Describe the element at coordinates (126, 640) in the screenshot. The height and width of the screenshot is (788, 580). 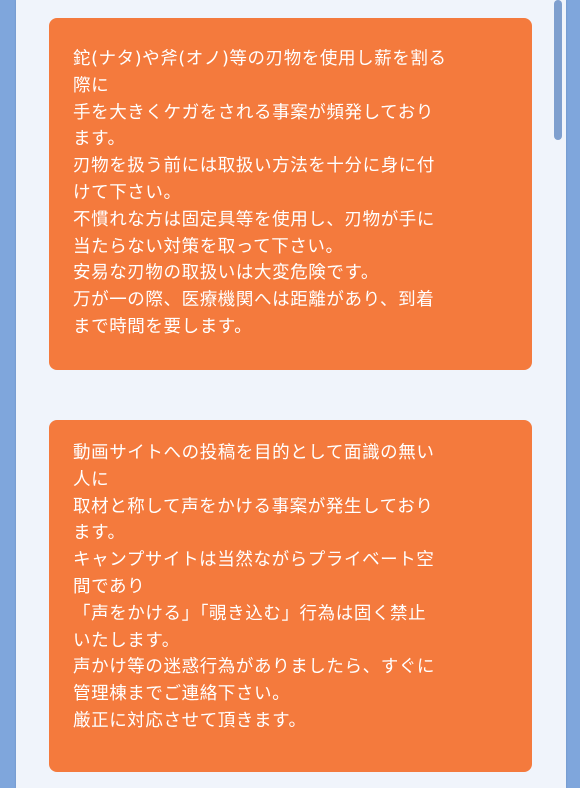
I see `notice-line: いたします。` at that location.